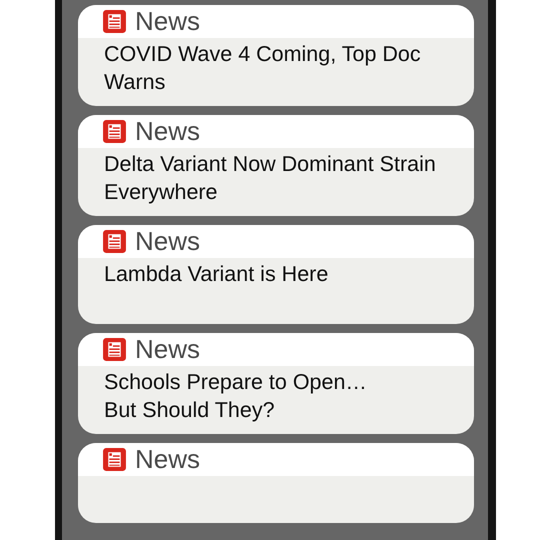  Describe the element at coordinates (217, 274) in the screenshot. I see `headline: Lambda Variant is Here` at that location.